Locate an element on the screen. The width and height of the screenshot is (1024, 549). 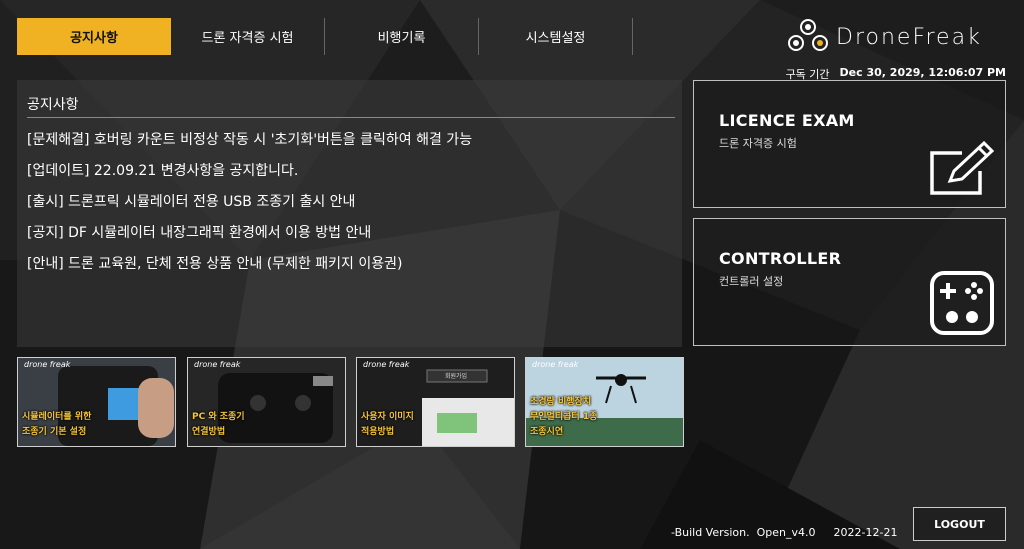
licence-exam-card: LICENCE EXAM 드론 자격증 시험 is located at coordinates (849, 144).